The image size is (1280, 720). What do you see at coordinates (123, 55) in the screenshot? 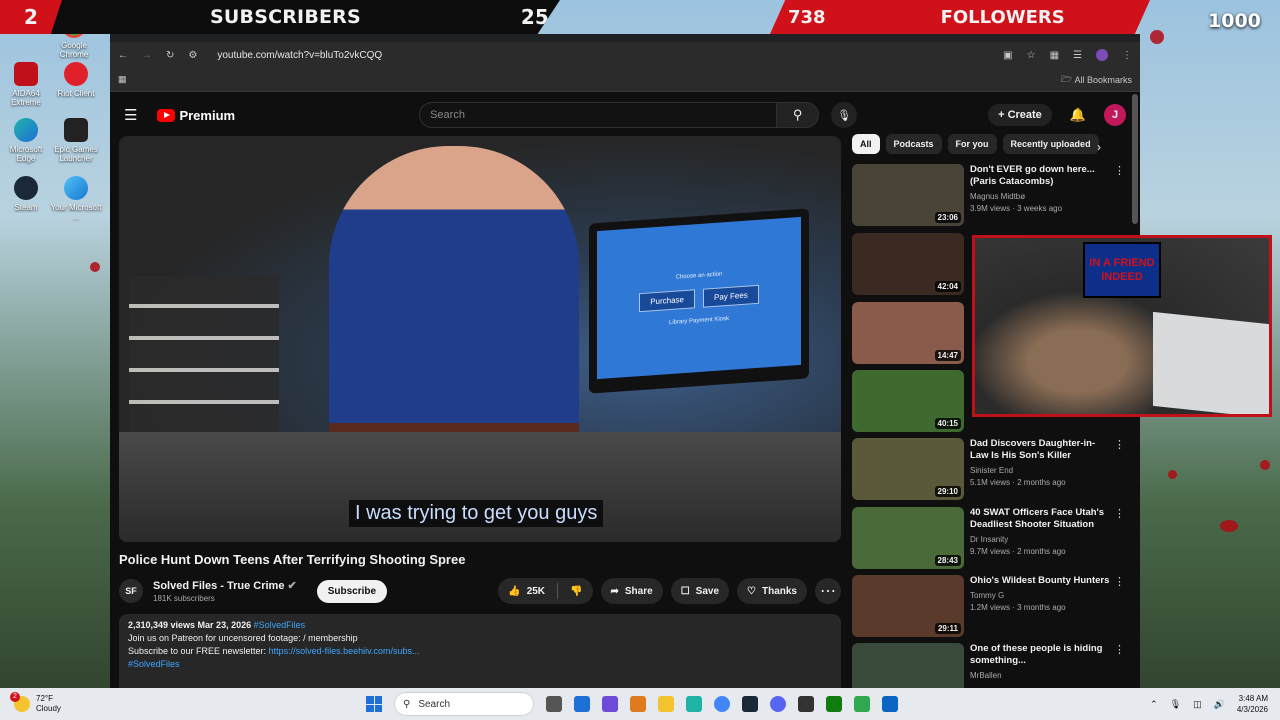
I see `back-icon: ←` at bounding box center [123, 55].